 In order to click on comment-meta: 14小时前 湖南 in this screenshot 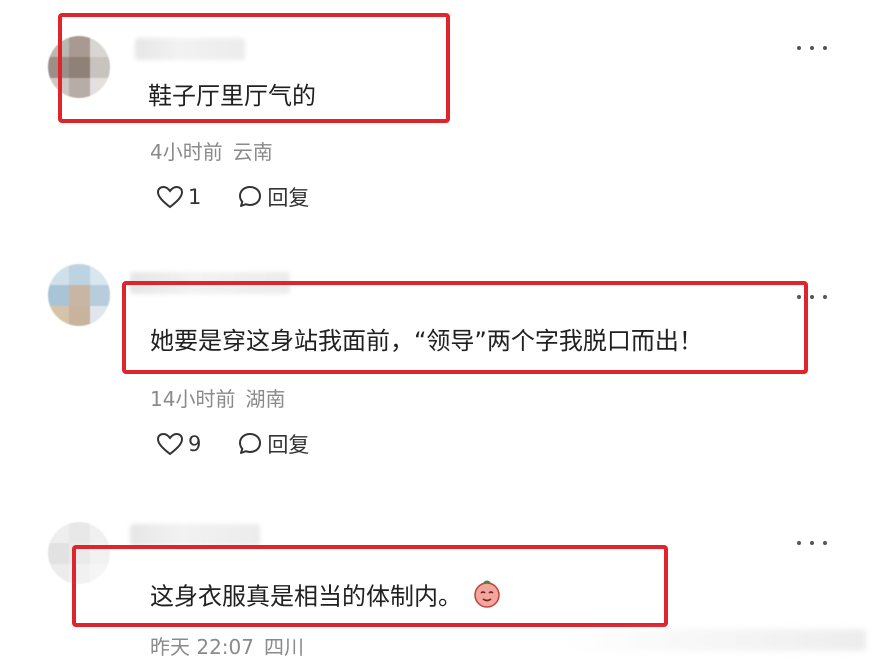, I will do `click(217, 397)`.